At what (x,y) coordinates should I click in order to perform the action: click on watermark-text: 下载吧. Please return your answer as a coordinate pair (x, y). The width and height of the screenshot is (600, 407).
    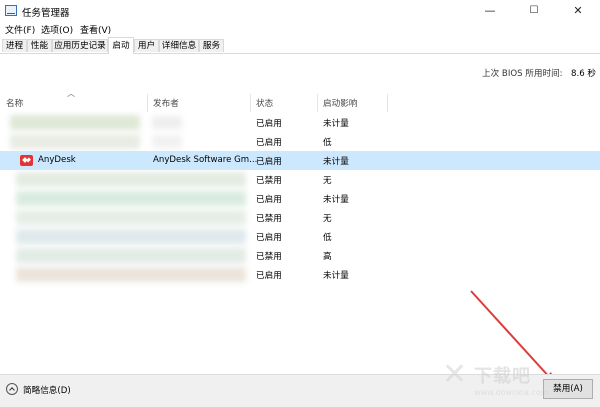
    Looking at the image, I should click on (502, 376).